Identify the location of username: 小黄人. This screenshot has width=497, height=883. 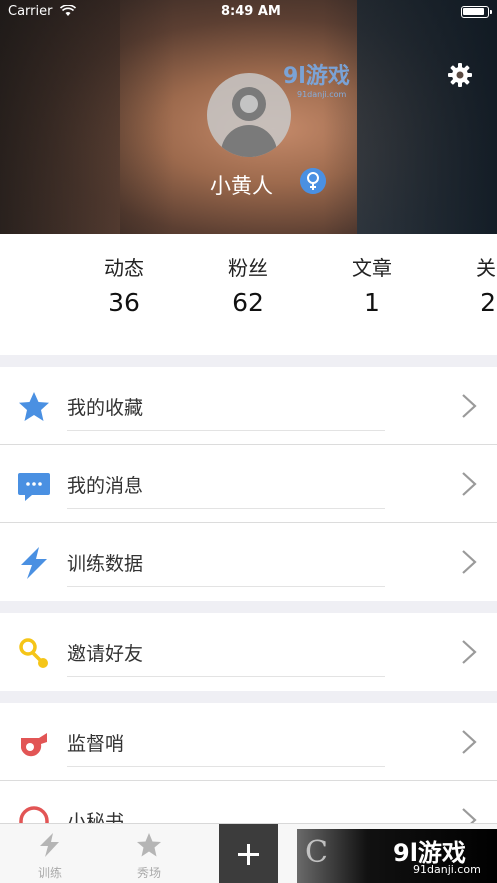
(241, 186).